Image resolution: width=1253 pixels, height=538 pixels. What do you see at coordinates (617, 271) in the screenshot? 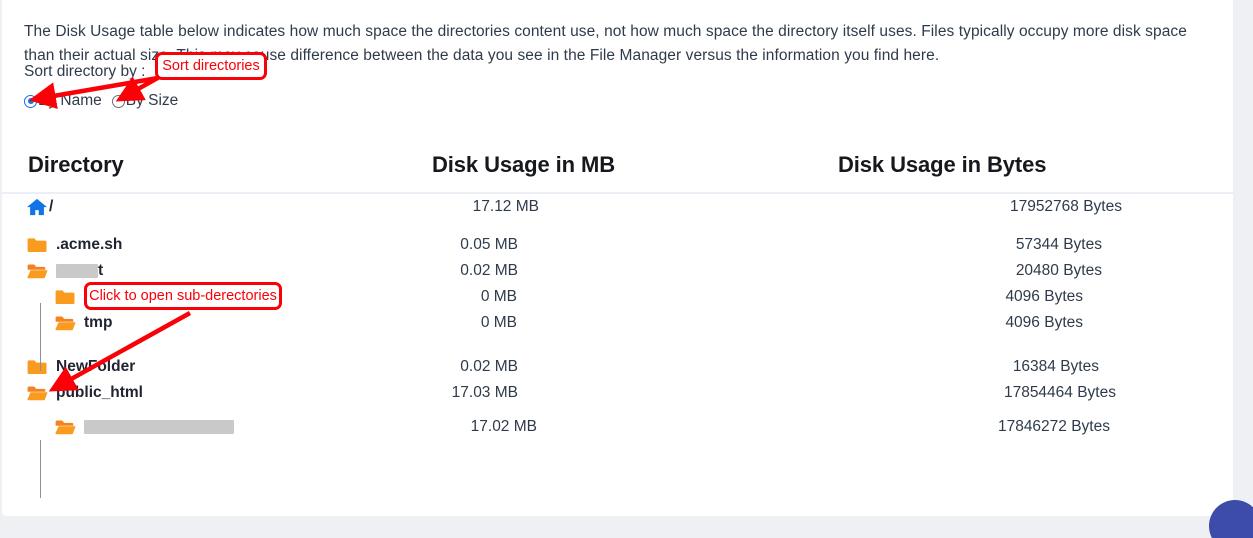
I see `table-row: t 0.02 MB 20480 Bytes` at bounding box center [617, 271].